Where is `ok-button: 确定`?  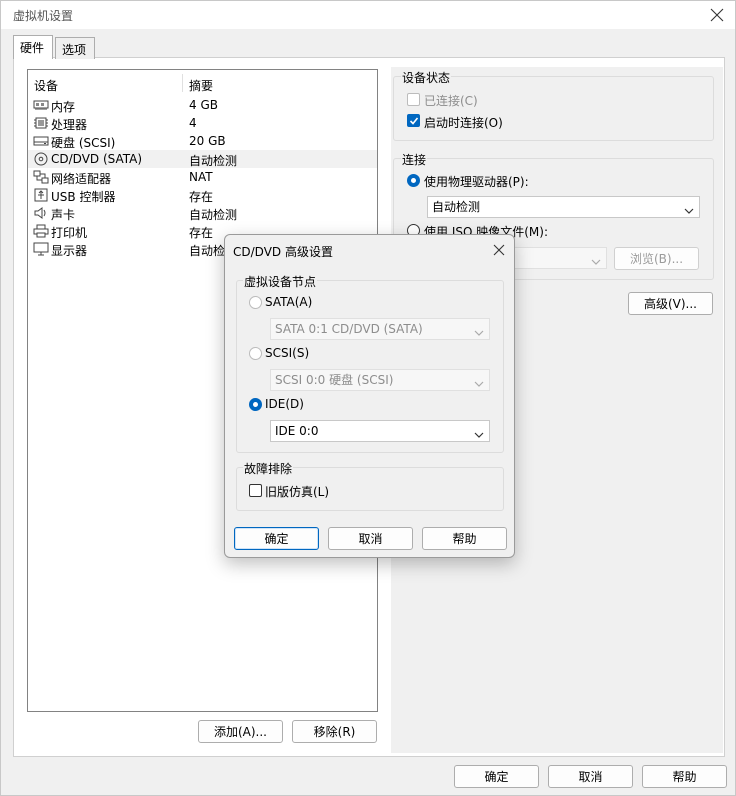
ok-button: 确定 is located at coordinates (496, 776).